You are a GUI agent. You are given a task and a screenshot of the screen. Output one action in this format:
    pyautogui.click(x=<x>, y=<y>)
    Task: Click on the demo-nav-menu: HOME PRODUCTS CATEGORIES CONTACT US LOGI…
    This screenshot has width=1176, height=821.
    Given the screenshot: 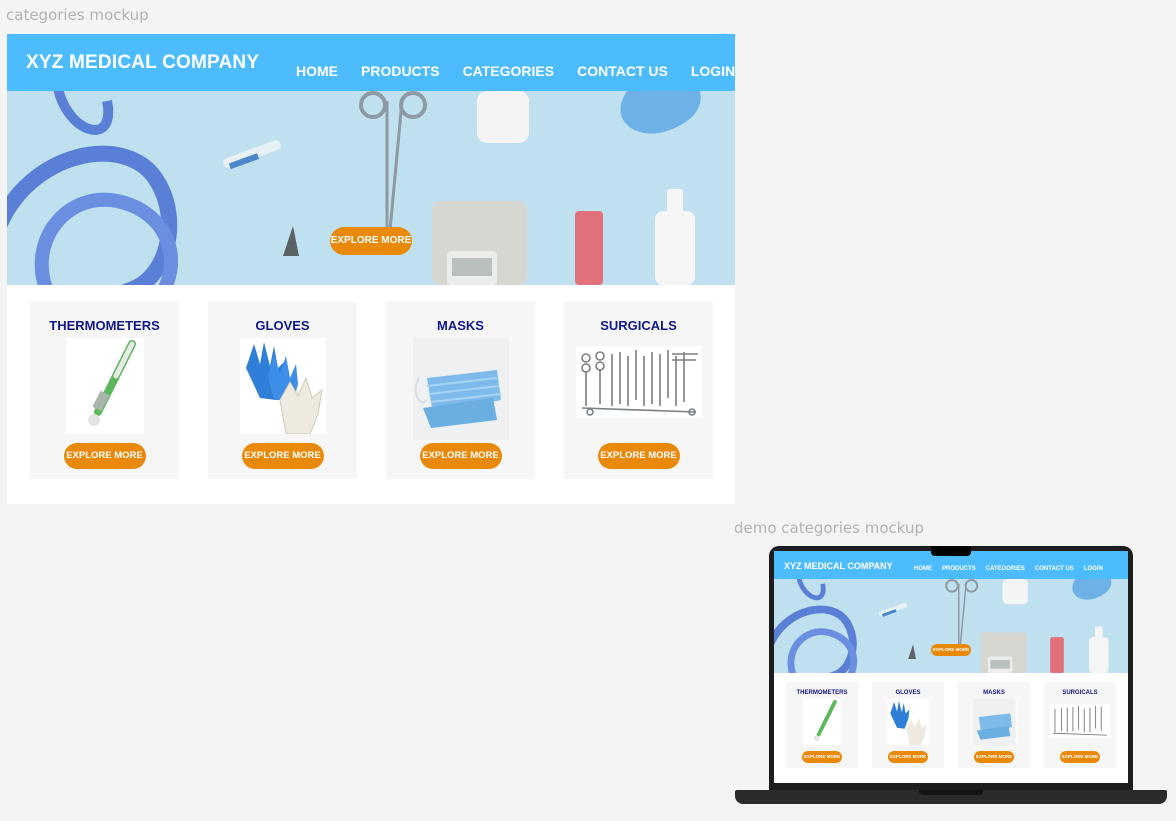 What is the action you would take?
    pyautogui.click(x=1008, y=569)
    